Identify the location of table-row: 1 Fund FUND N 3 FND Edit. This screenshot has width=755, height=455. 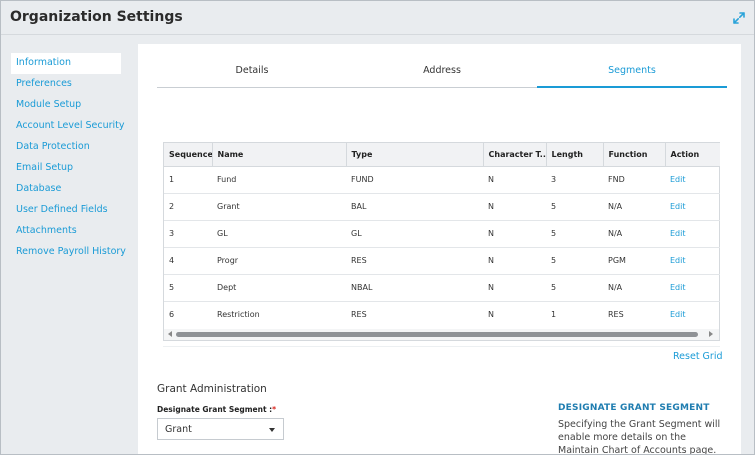
(442, 180).